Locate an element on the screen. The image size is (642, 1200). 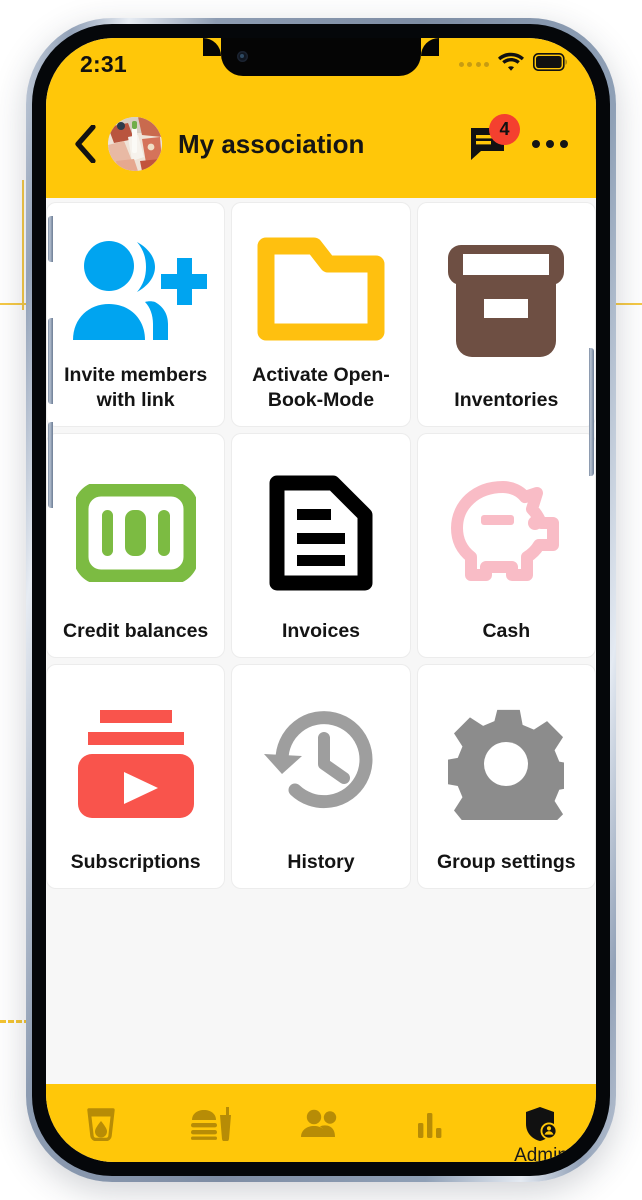
background-guide-line-right is located at coordinates (627, 304).